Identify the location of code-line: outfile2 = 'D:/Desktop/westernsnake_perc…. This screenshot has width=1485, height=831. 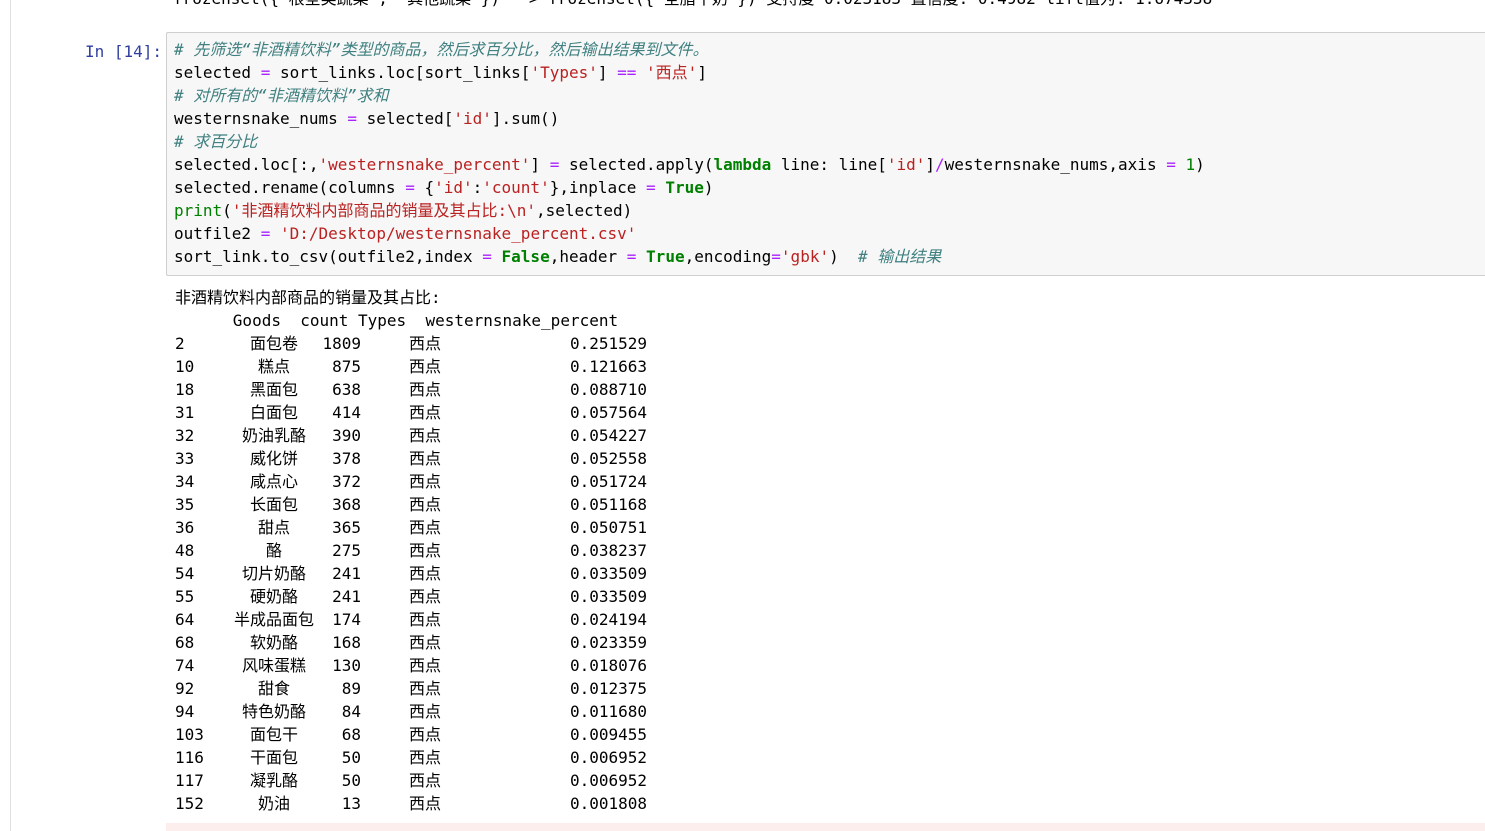
(405, 233).